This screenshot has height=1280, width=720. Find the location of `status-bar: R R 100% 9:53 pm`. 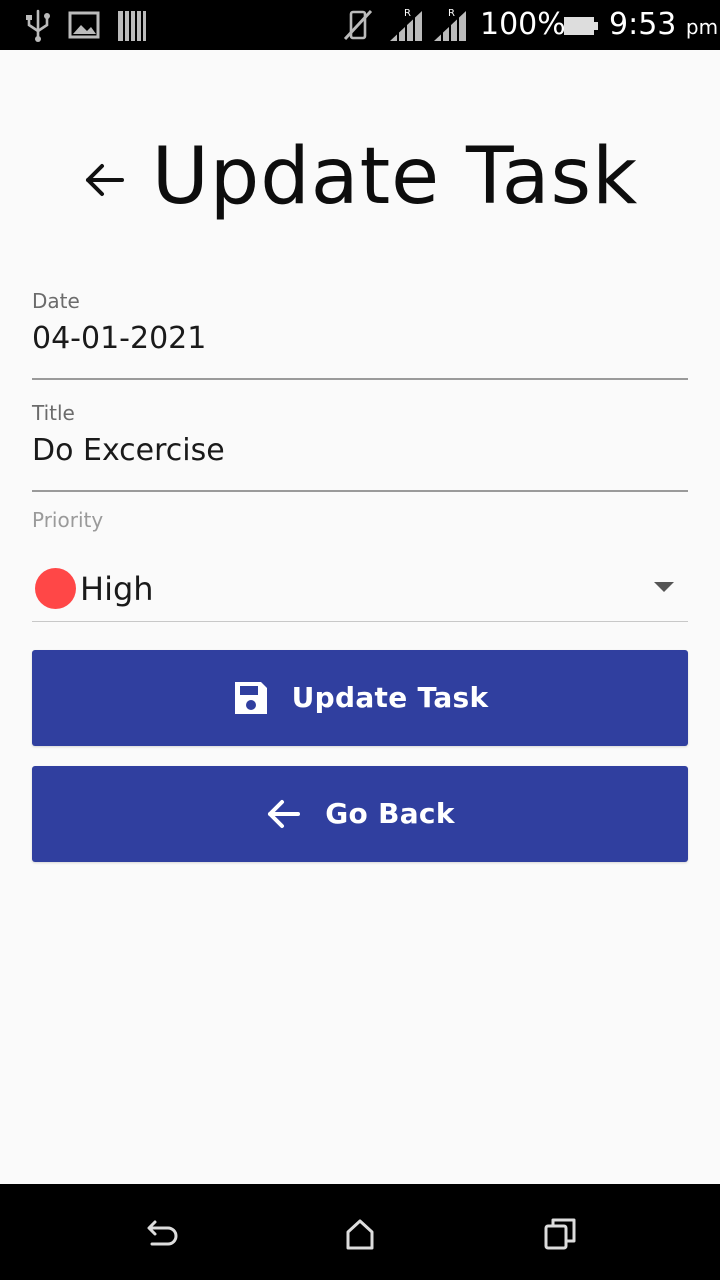

status-bar: R R 100% 9:53 pm is located at coordinates (360, 25).